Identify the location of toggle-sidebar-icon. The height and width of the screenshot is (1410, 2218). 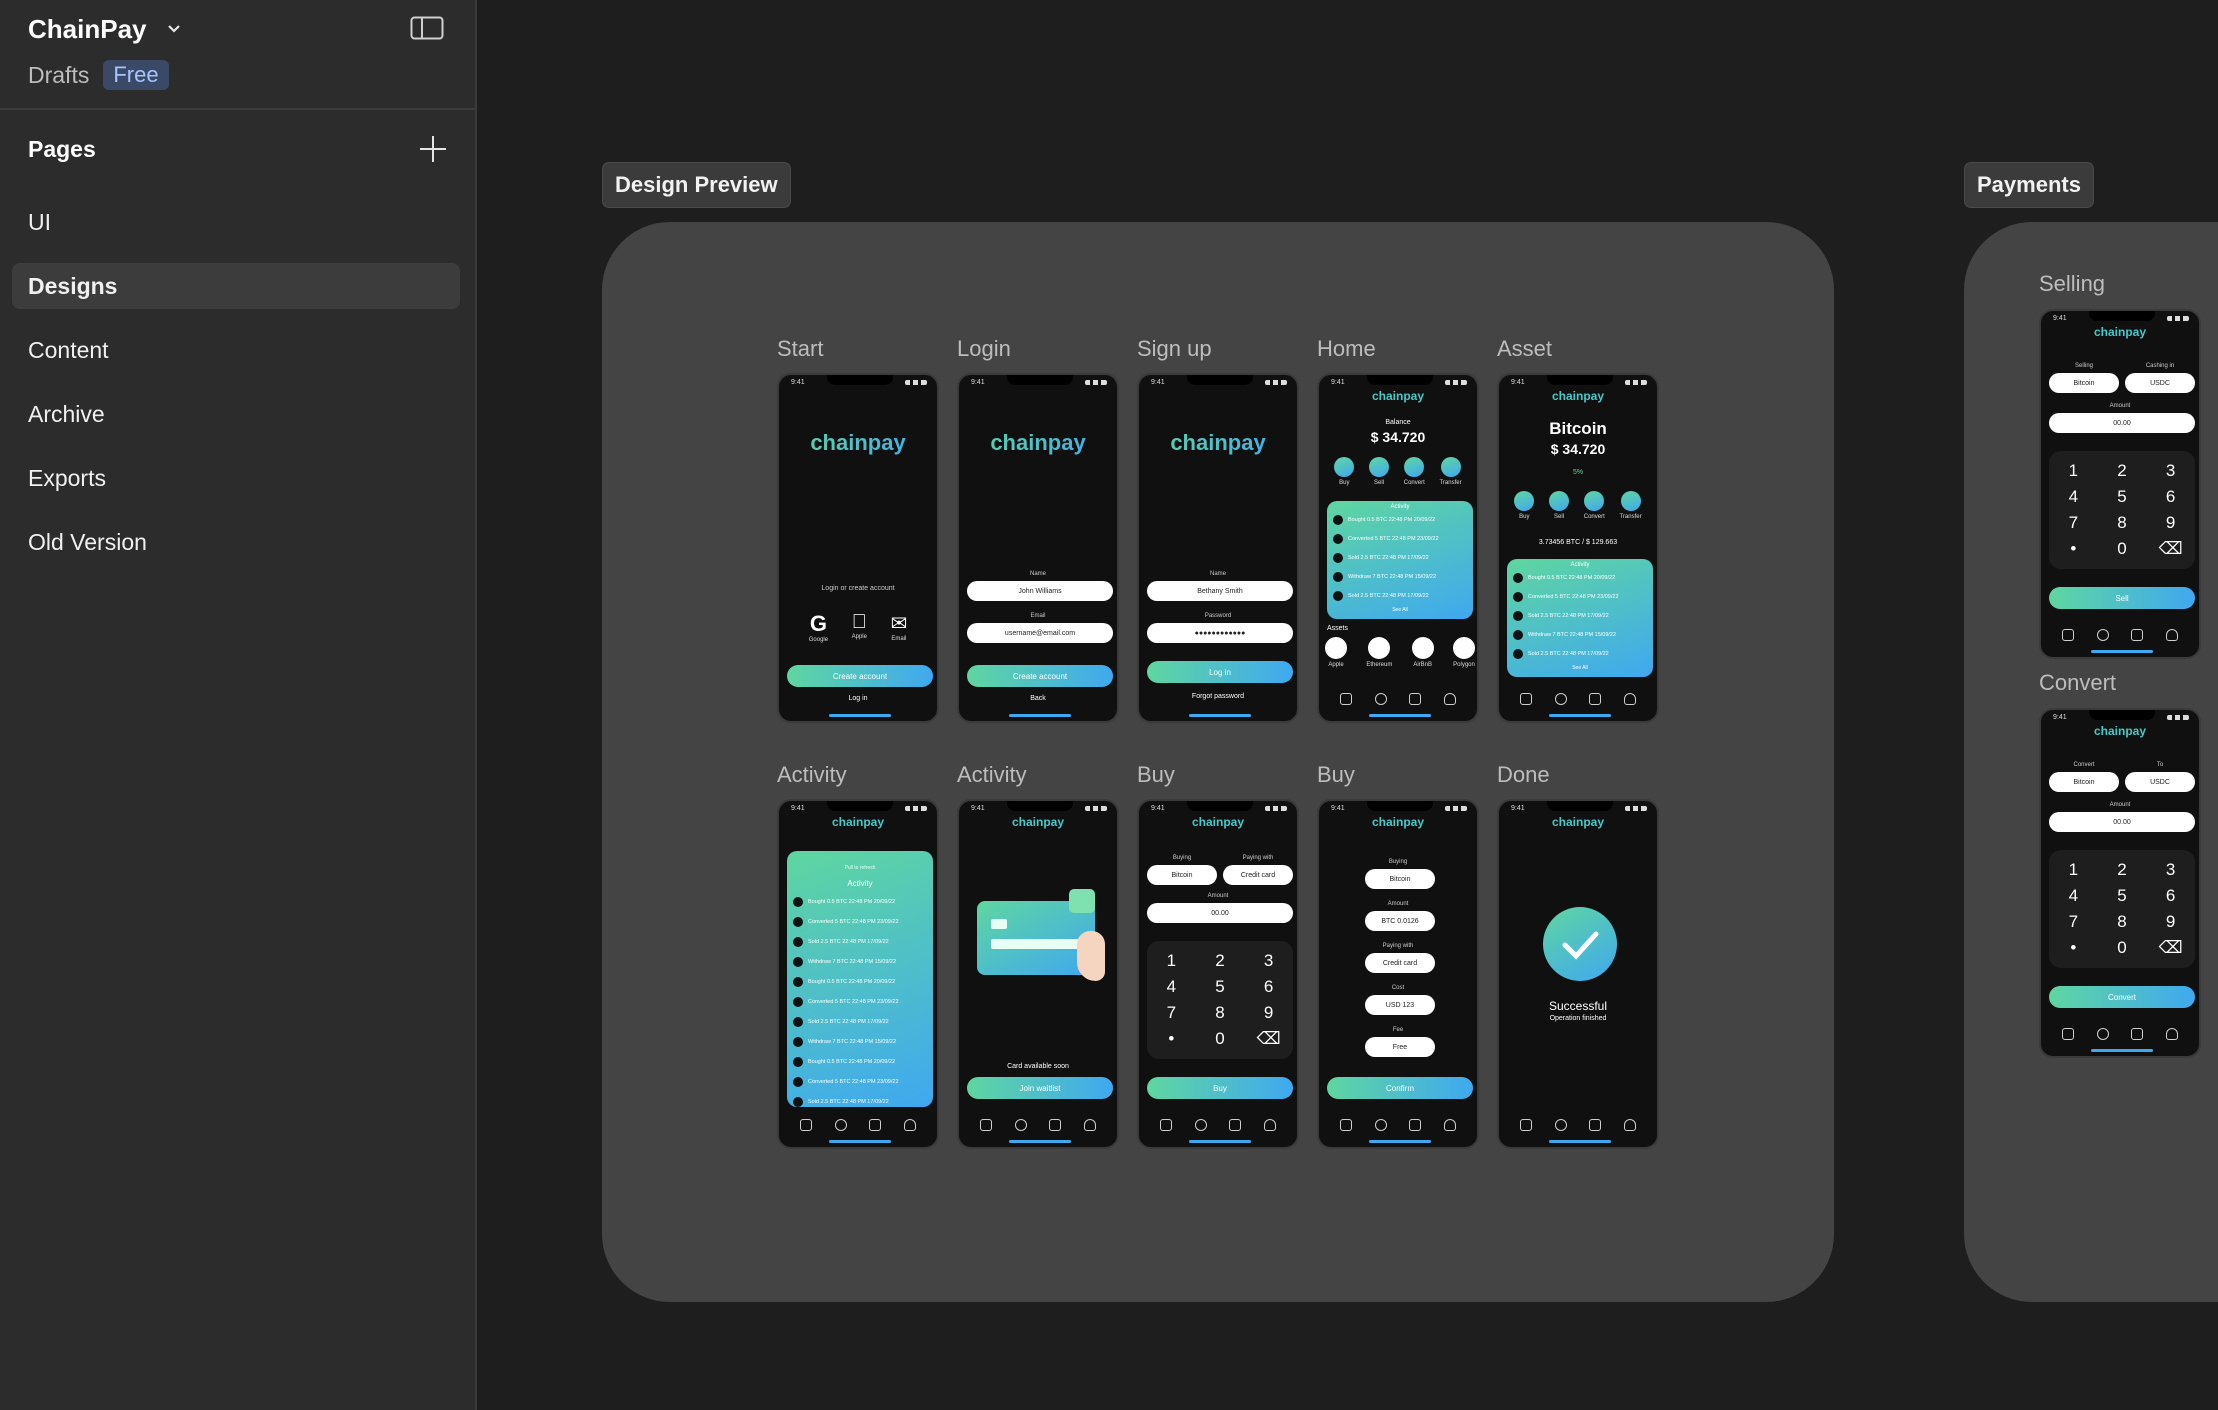
(427, 28).